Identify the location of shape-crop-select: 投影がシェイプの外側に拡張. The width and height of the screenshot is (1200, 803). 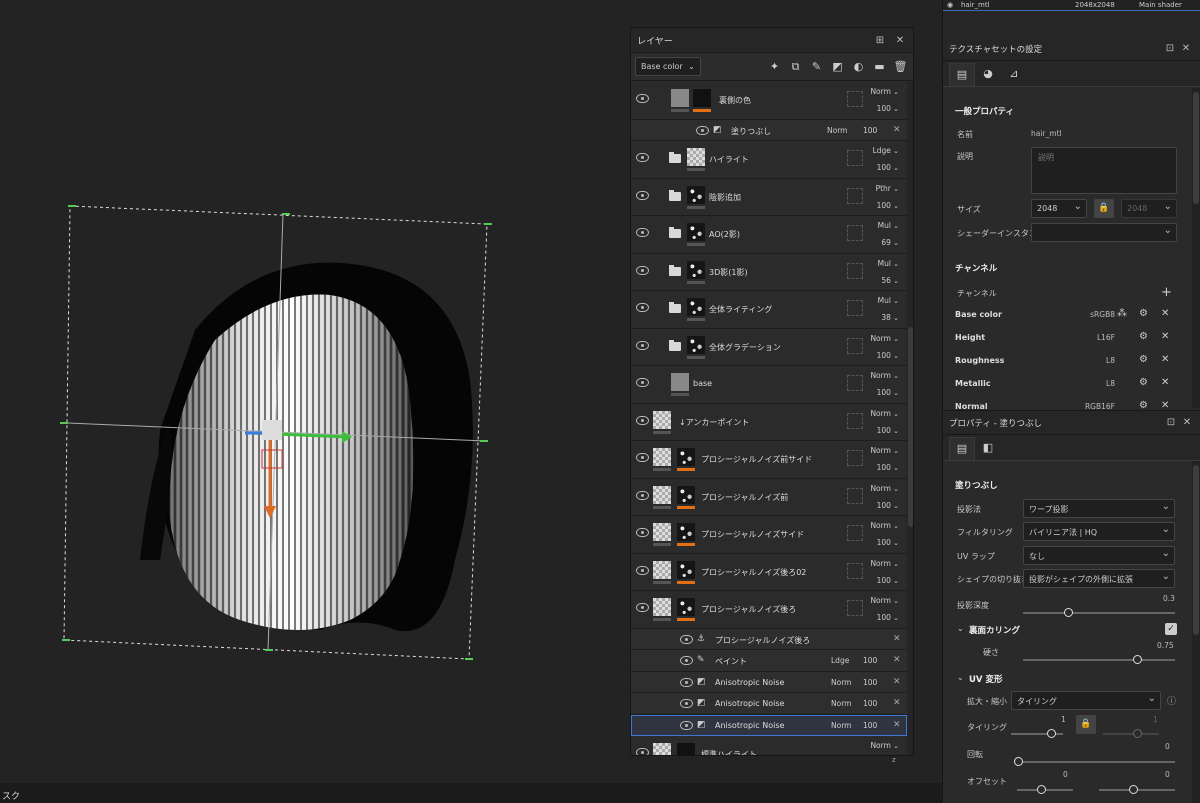
(1099, 578).